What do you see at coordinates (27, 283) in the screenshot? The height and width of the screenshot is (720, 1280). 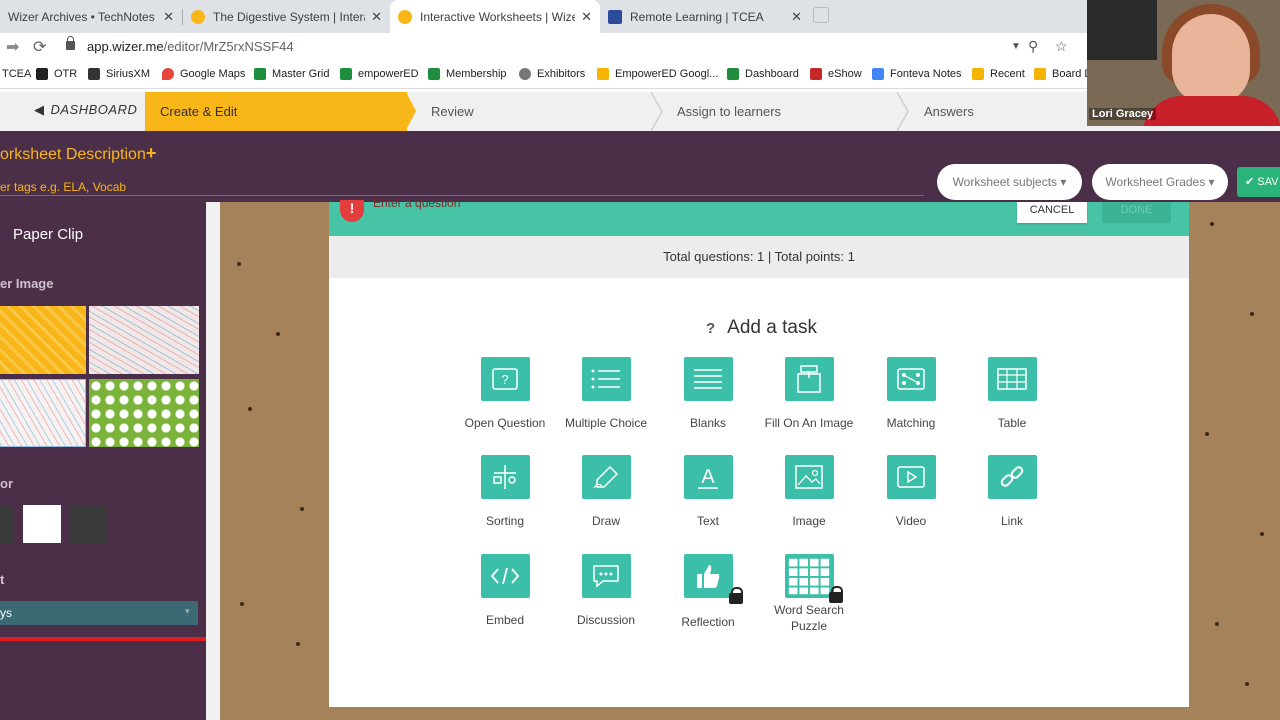 I see `cover-image-label: er Image` at bounding box center [27, 283].